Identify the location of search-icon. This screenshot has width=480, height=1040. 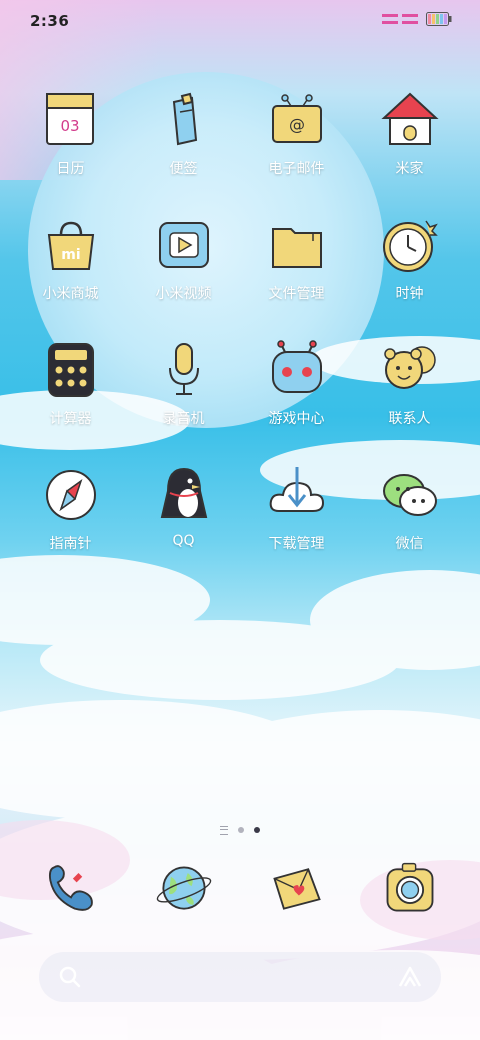
(70, 977).